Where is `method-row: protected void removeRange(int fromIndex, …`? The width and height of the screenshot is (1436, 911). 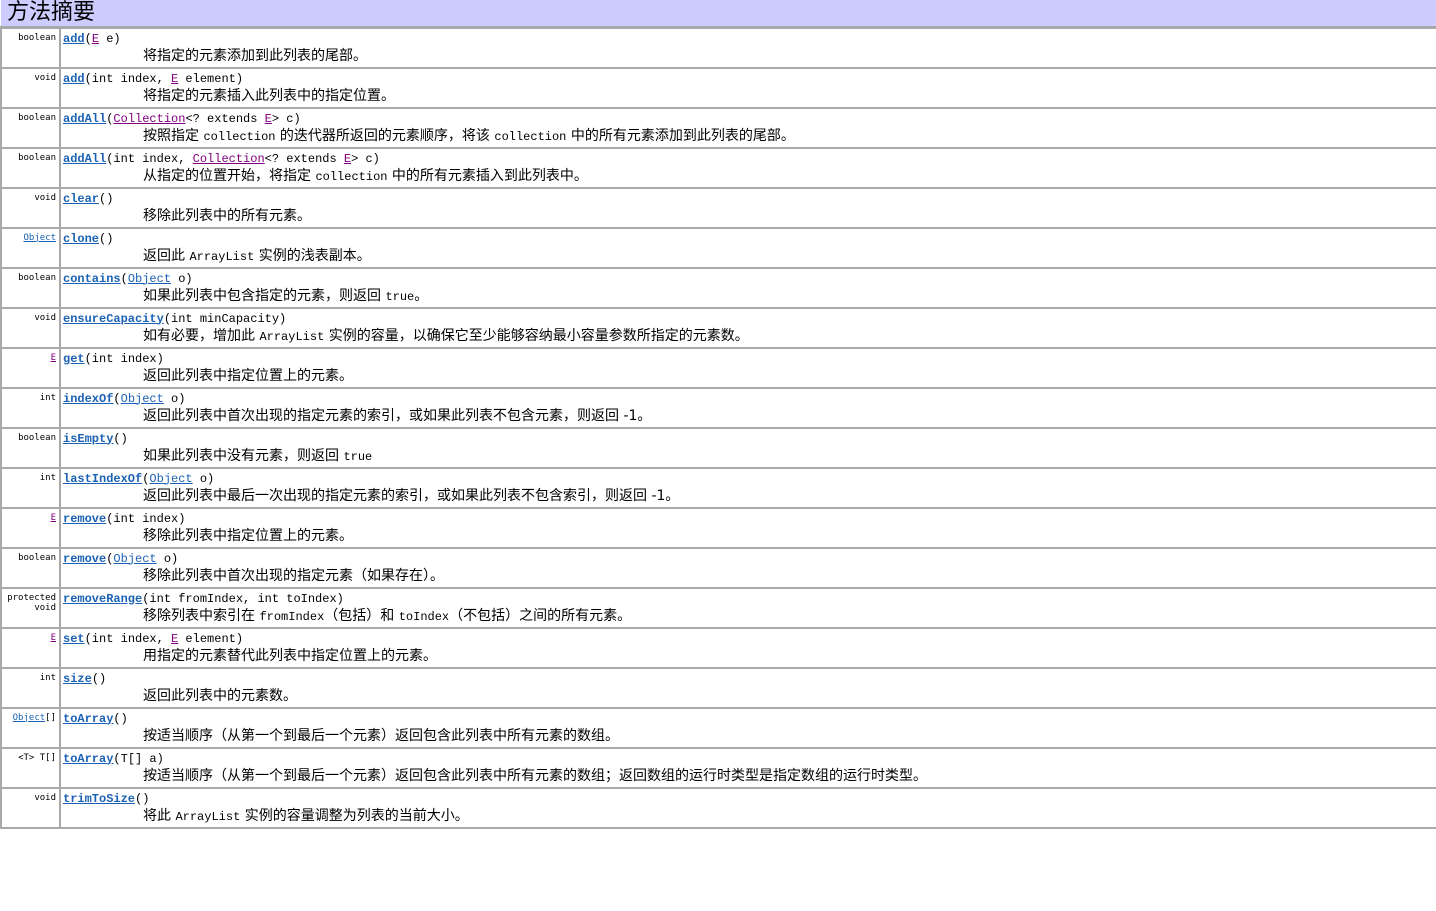 method-row: protected void removeRange(int fromIndex, … is located at coordinates (718, 607).